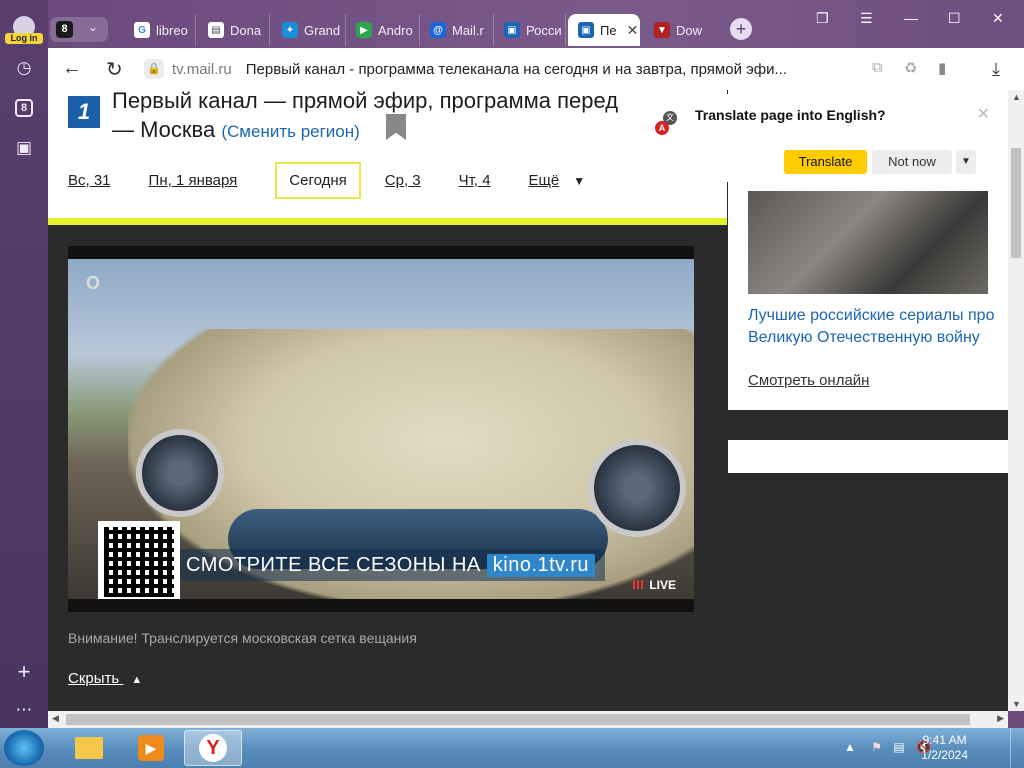 This screenshot has height=768, width=1024. I want to click on browser-sidebar: Log in ◷ 8 ▣ + ⋯, so click(24, 364).